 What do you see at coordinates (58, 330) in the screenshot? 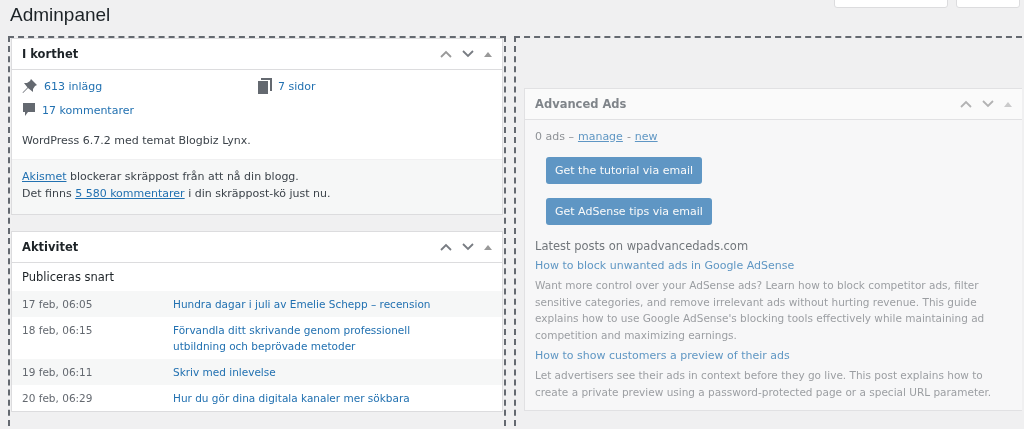
I see `post-date: 18 feb, 06:15` at bounding box center [58, 330].